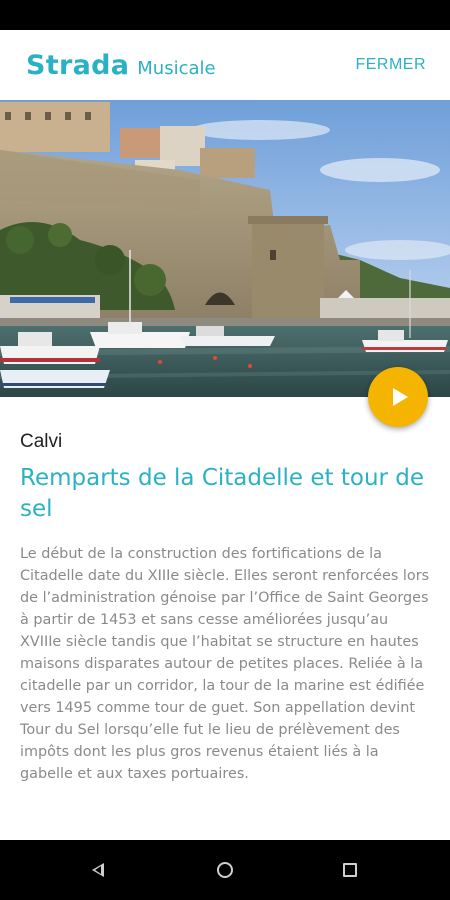 Image resolution: width=450 pixels, height=900 pixels. Describe the element at coordinates (390, 65) in the screenshot. I see `close-button: FERMER` at that location.